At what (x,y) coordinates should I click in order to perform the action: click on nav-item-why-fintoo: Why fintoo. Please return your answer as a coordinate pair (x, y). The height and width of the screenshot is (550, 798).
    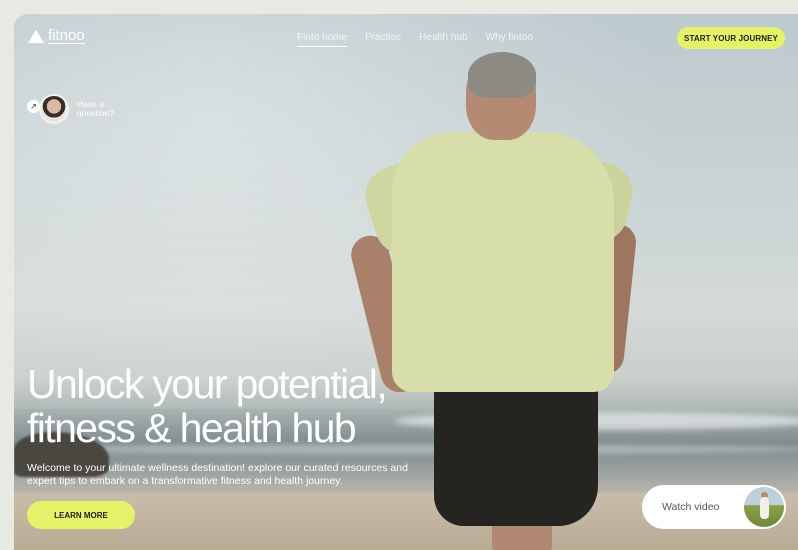
    Looking at the image, I should click on (509, 39).